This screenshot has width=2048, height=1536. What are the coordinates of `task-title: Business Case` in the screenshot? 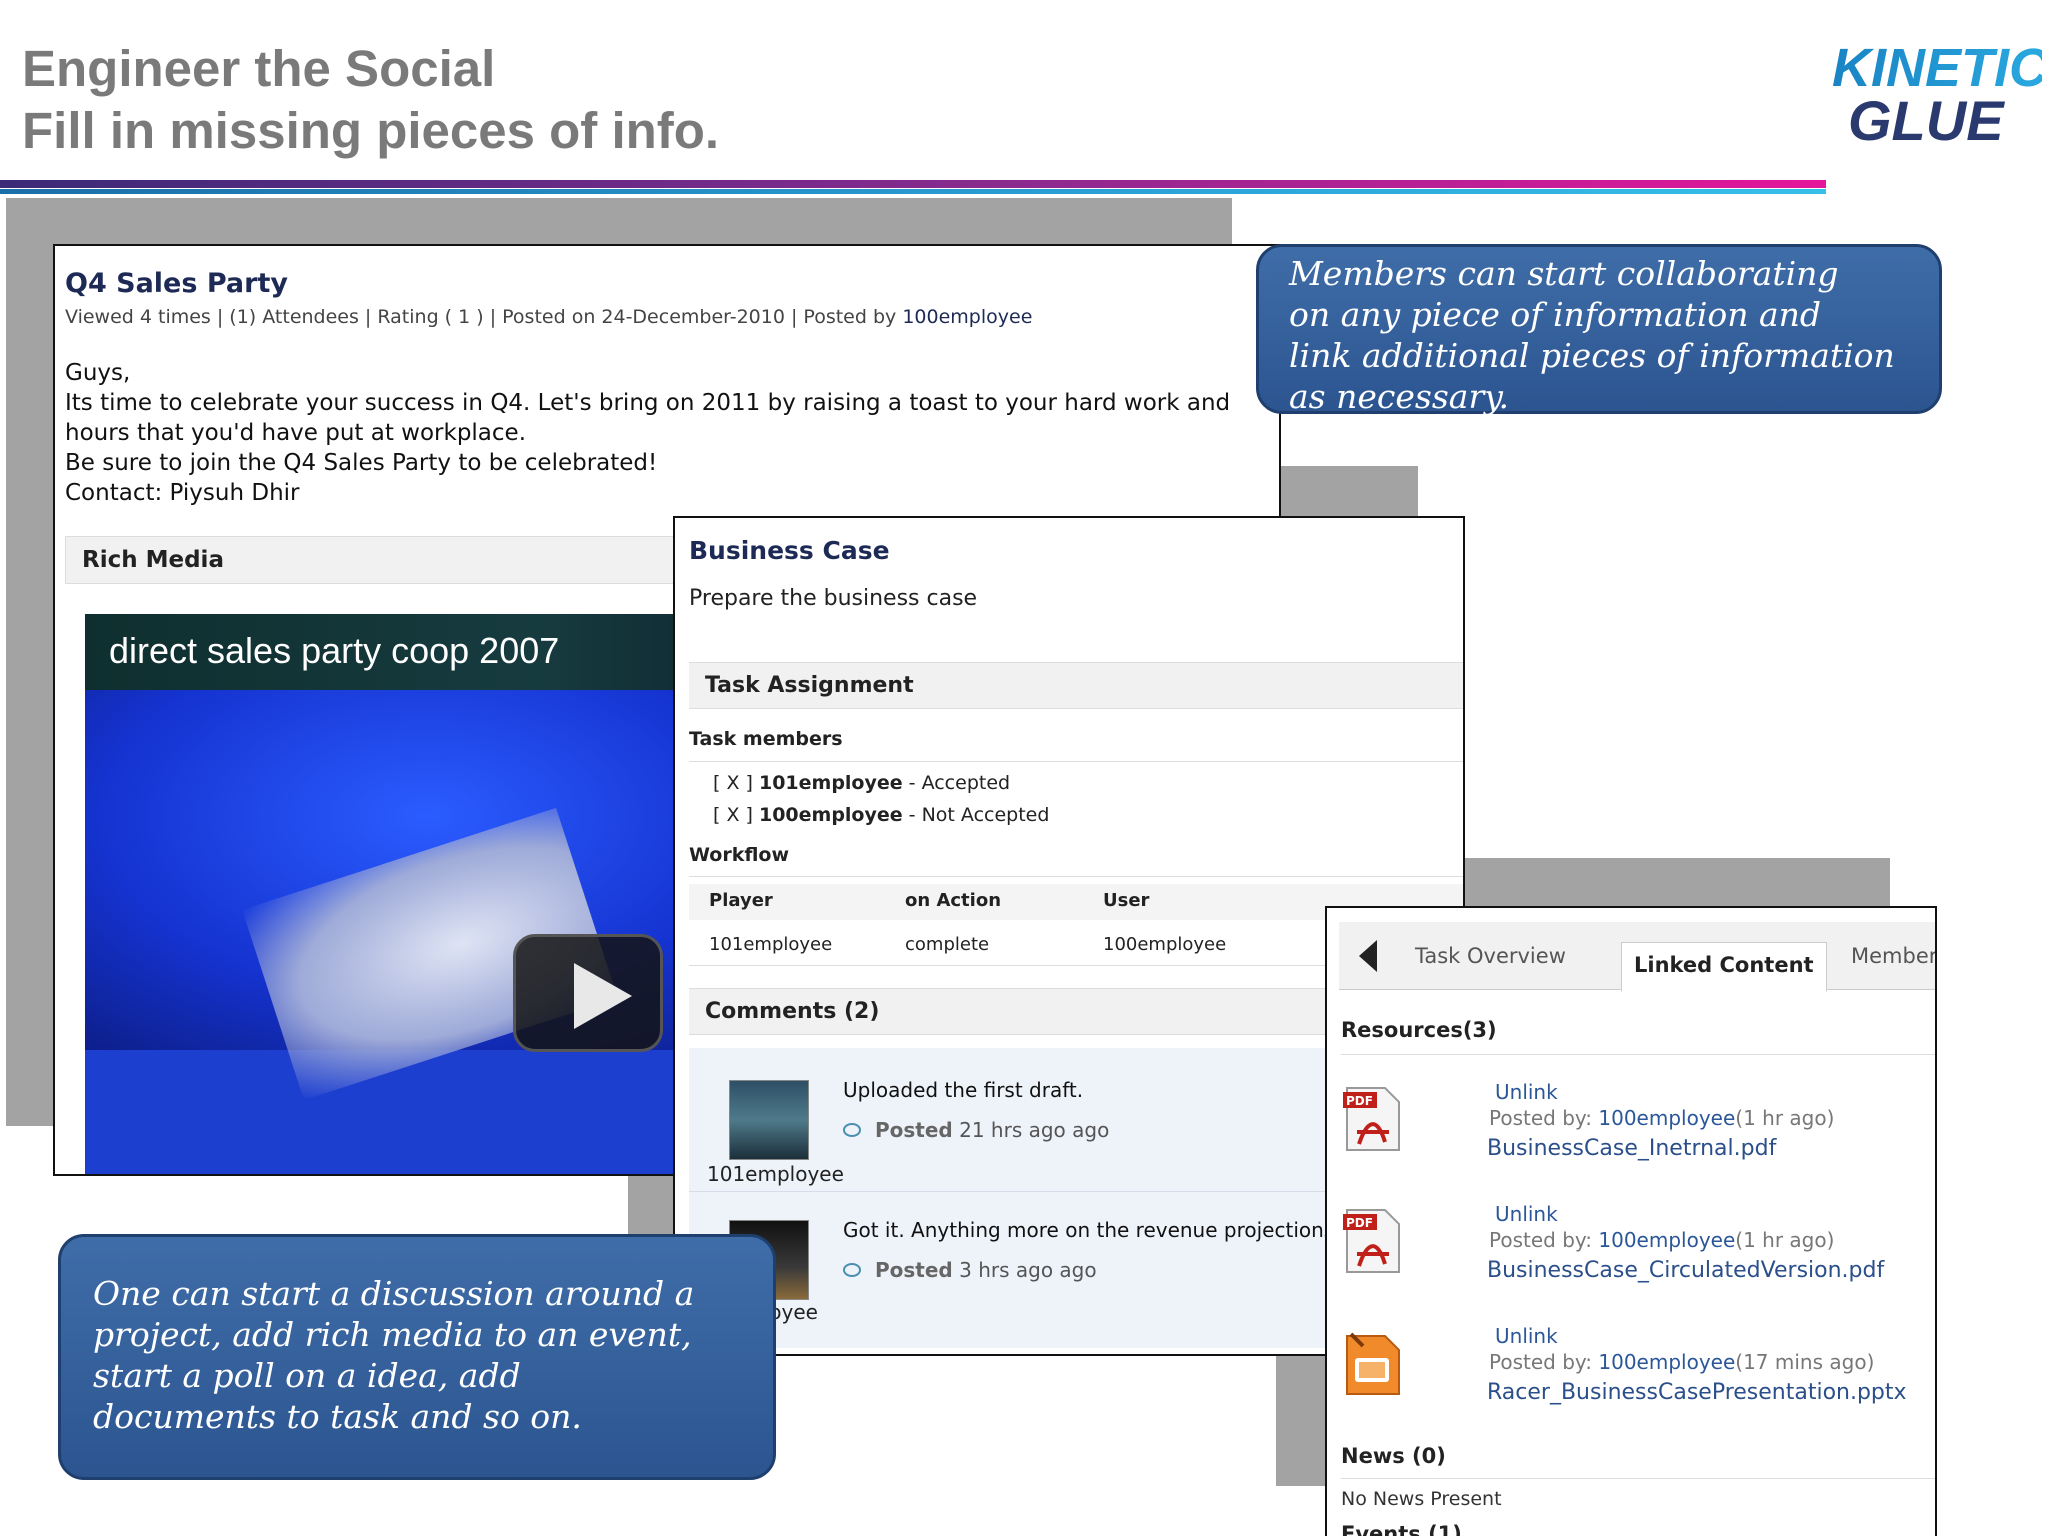 It's located at (789, 550).